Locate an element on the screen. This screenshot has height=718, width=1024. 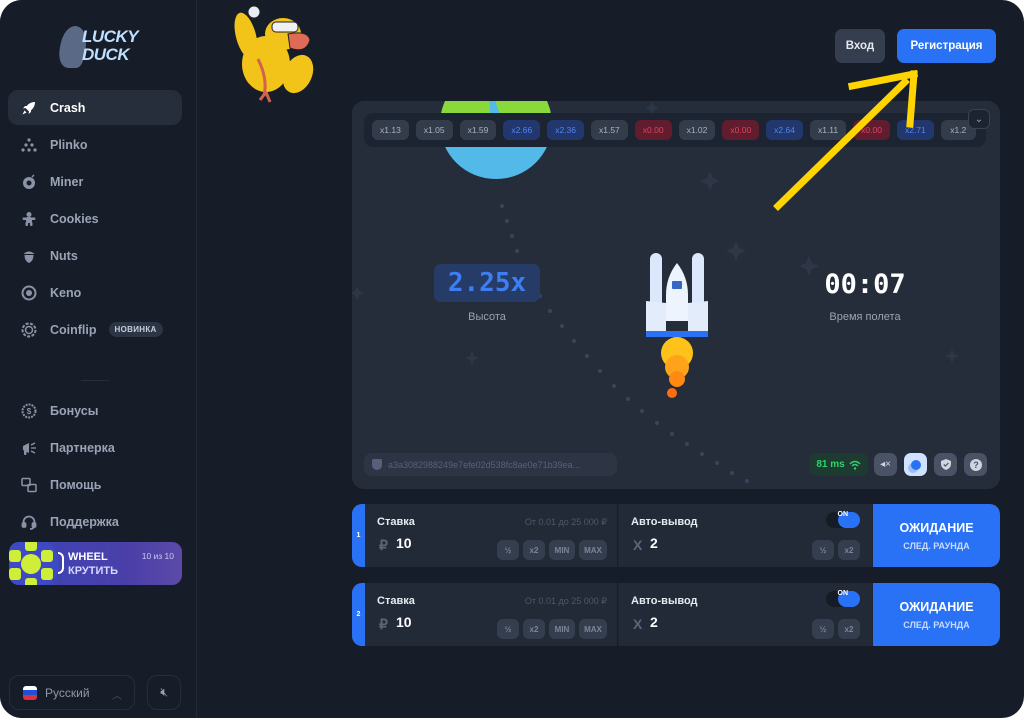
history-multiplier-chip: x1.02 is located at coordinates (697, 130).